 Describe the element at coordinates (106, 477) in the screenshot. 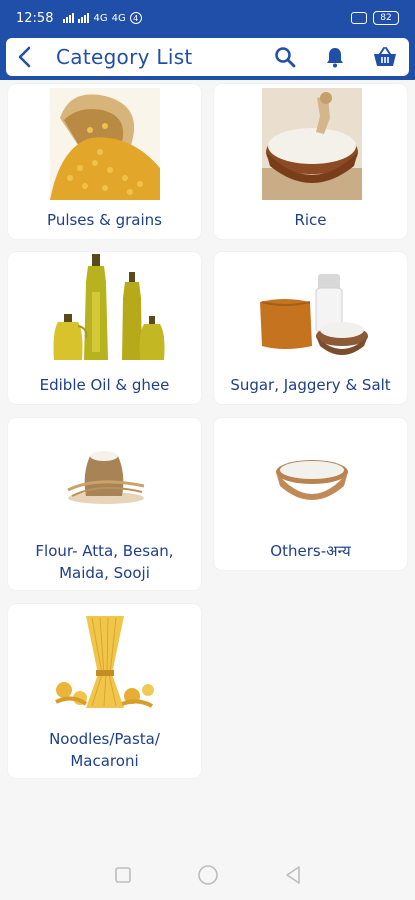

I see `flour-sack-image` at that location.